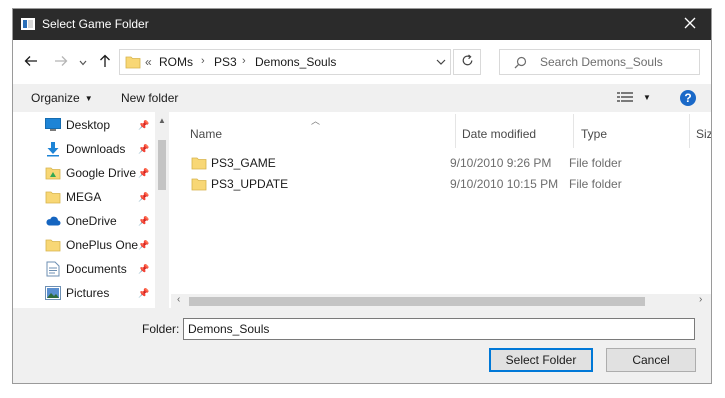 The height and width of the screenshot is (398, 725). Describe the element at coordinates (362, 98) in the screenshot. I see `command-bar: Organize ▼ New folder ▼ ?` at that location.